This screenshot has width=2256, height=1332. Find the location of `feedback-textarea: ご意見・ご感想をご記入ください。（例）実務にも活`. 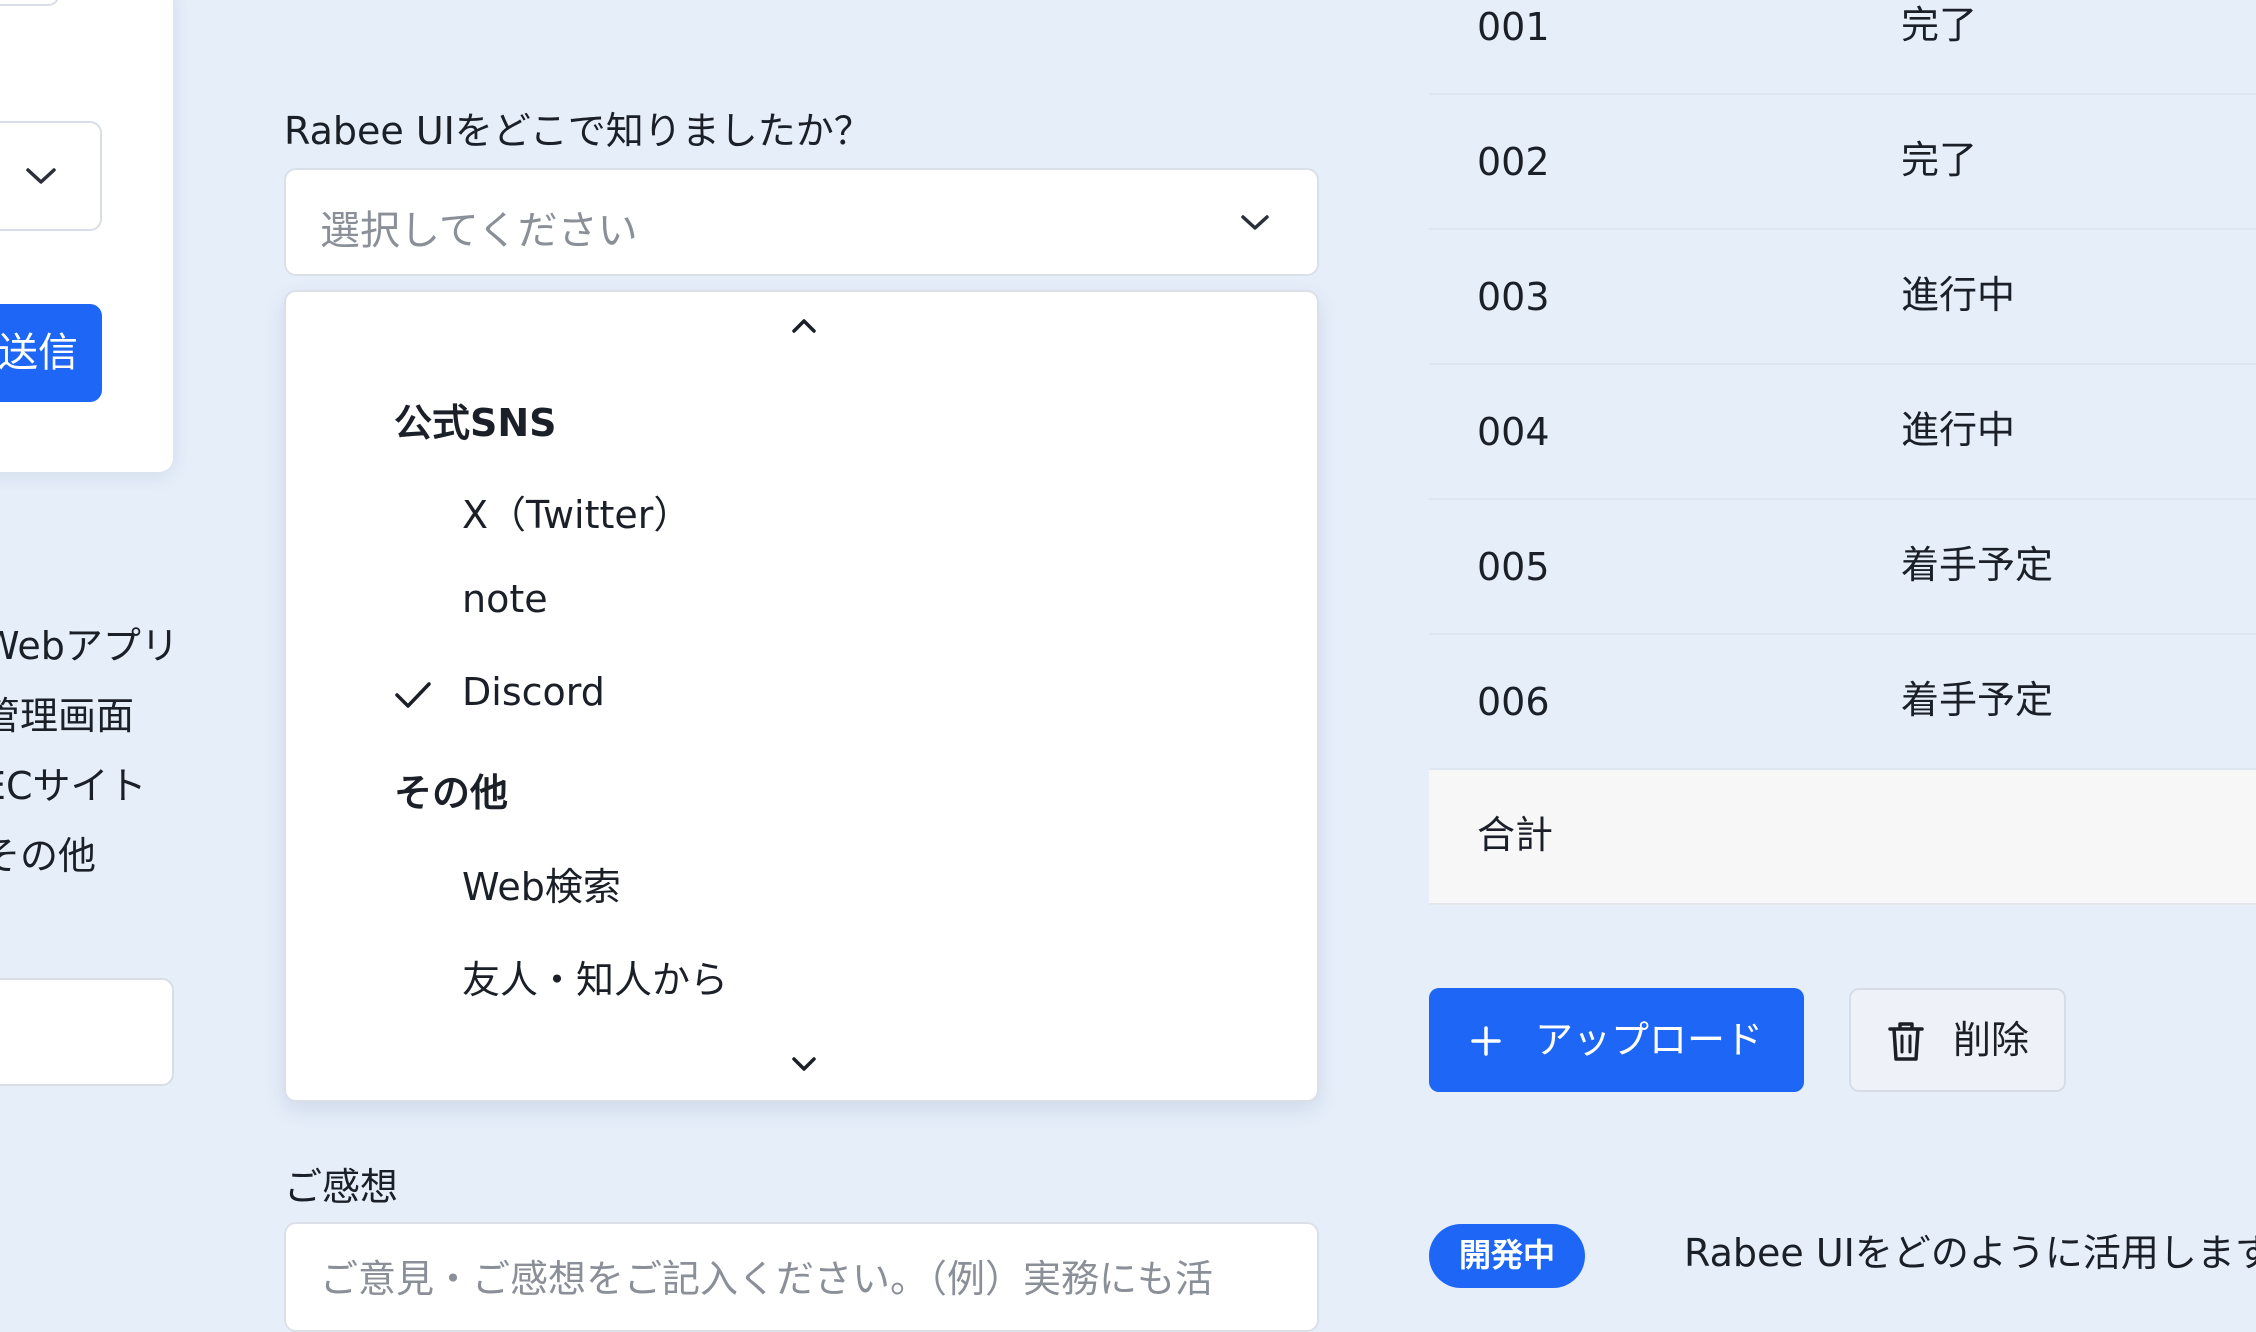

feedback-textarea: ご意見・ご感想をご記入ください。（例）実務にも活 is located at coordinates (801, 1277).